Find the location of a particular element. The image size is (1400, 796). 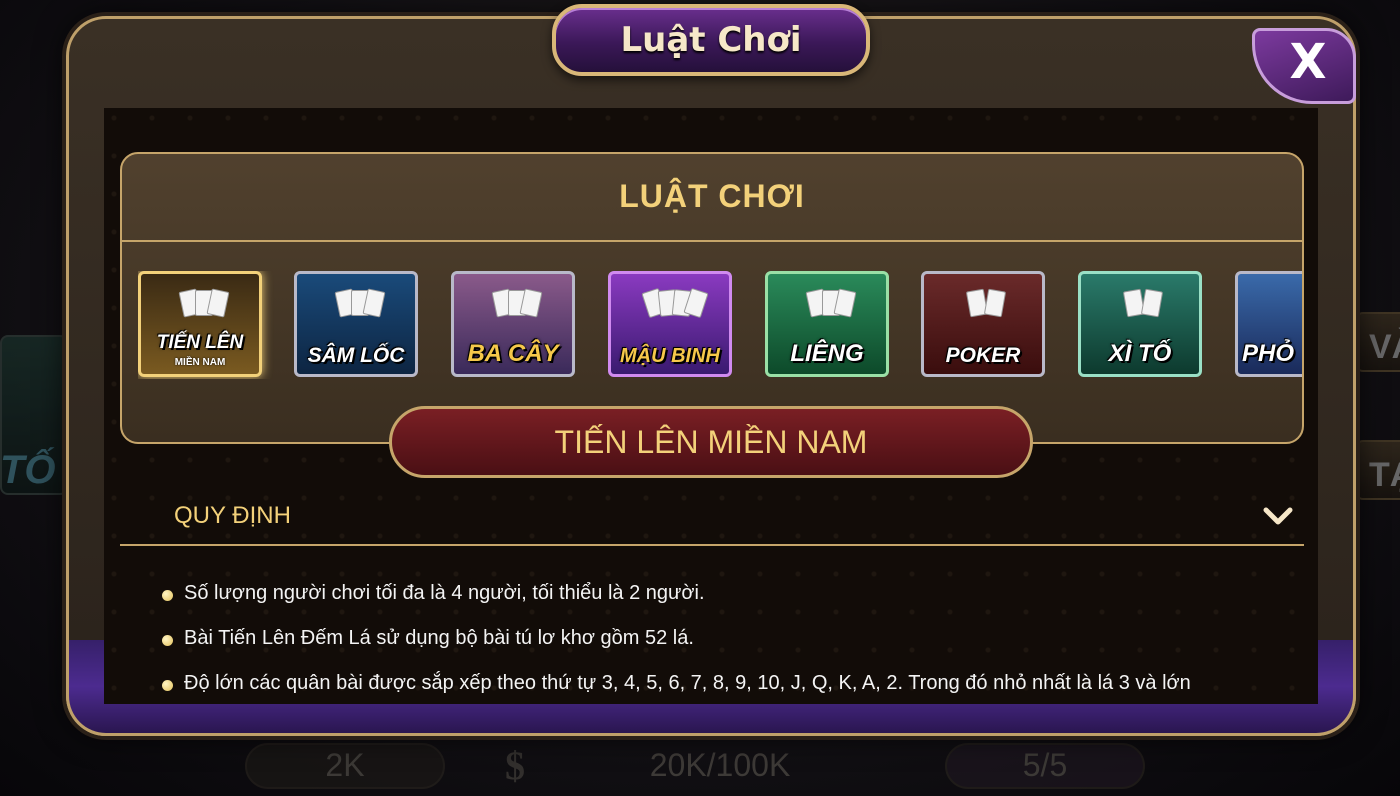

game-tile-sublabel: MIỀN NAM is located at coordinates (200, 362).